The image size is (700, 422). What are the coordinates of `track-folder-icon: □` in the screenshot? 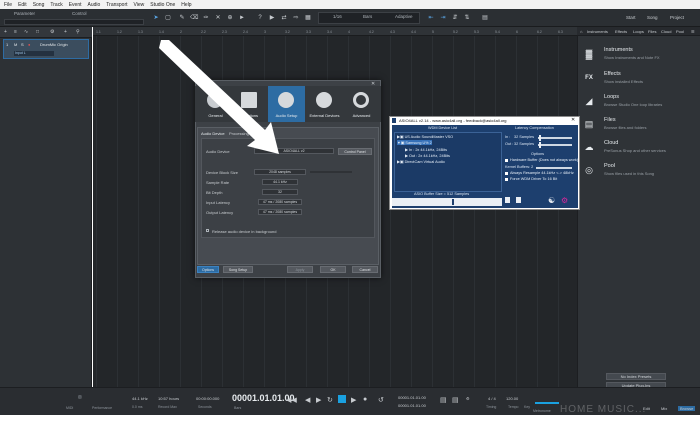 It's located at (37, 32).